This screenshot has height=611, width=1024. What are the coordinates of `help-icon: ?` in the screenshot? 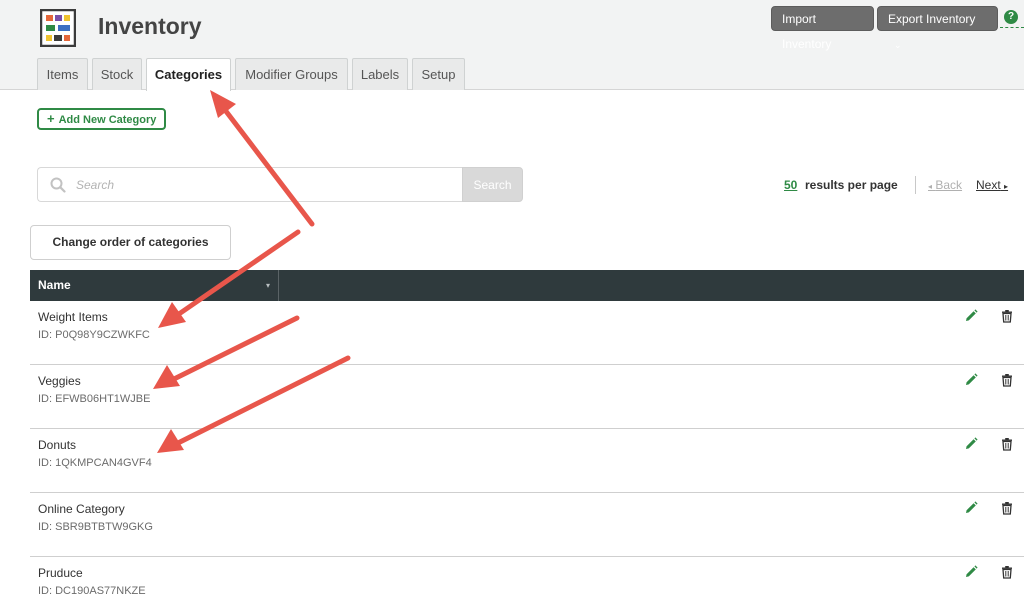 It's located at (1011, 17).